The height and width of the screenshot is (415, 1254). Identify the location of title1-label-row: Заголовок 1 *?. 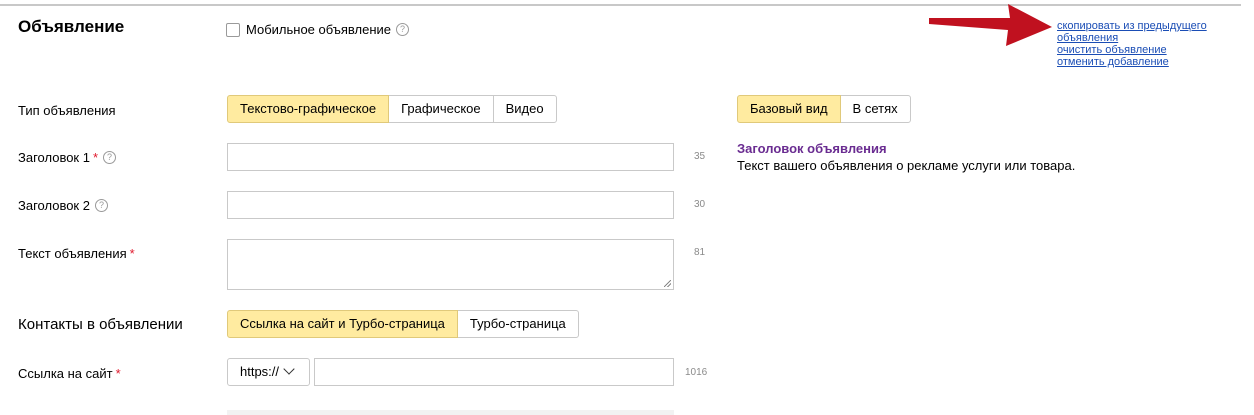
(67, 158).